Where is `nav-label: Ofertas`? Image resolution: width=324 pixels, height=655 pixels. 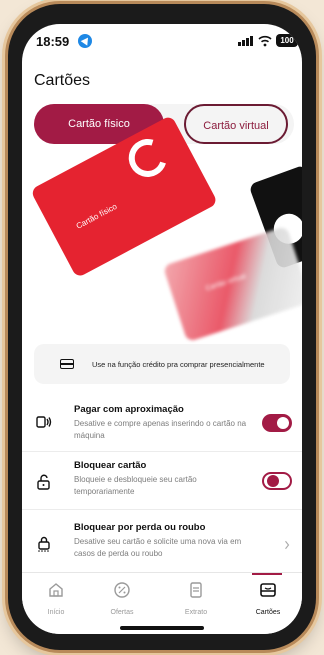 nav-label: Ofertas is located at coordinates (122, 612).